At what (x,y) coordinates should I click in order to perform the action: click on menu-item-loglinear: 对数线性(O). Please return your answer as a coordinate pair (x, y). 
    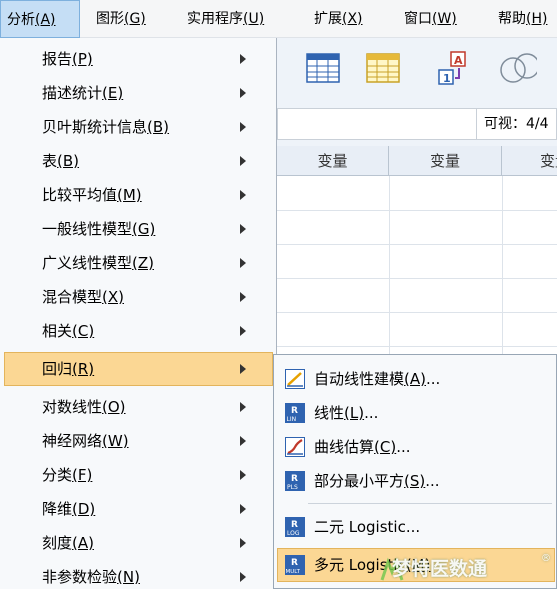
    Looking at the image, I should click on (138, 407).